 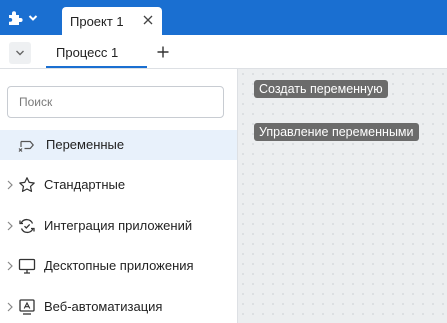 I want to click on puzzle-icon, so click(x=16, y=18).